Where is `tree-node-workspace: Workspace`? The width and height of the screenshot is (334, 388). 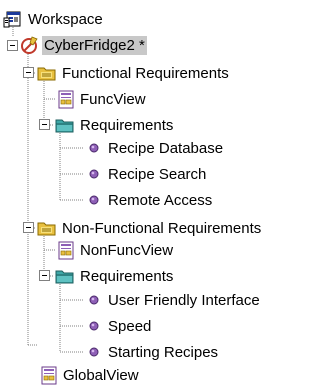 tree-node-workspace: Workspace is located at coordinates (54, 19).